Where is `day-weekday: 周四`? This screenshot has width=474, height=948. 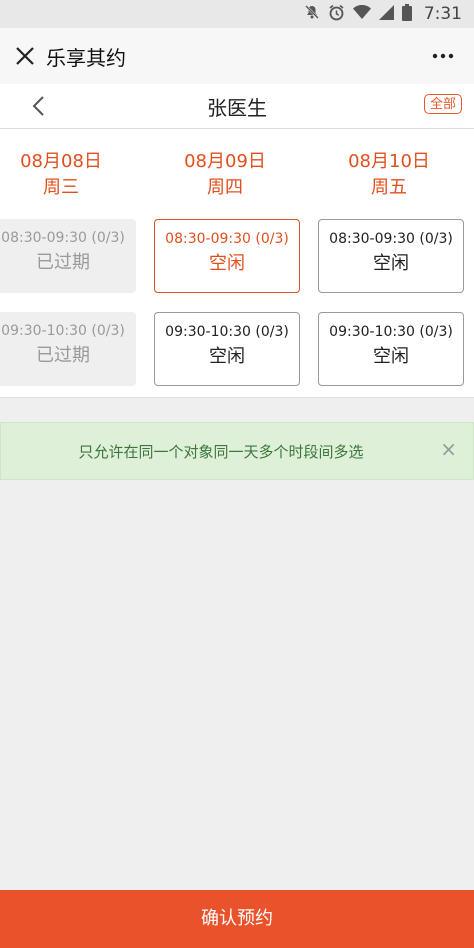
day-weekday: 周四 is located at coordinates (225, 187).